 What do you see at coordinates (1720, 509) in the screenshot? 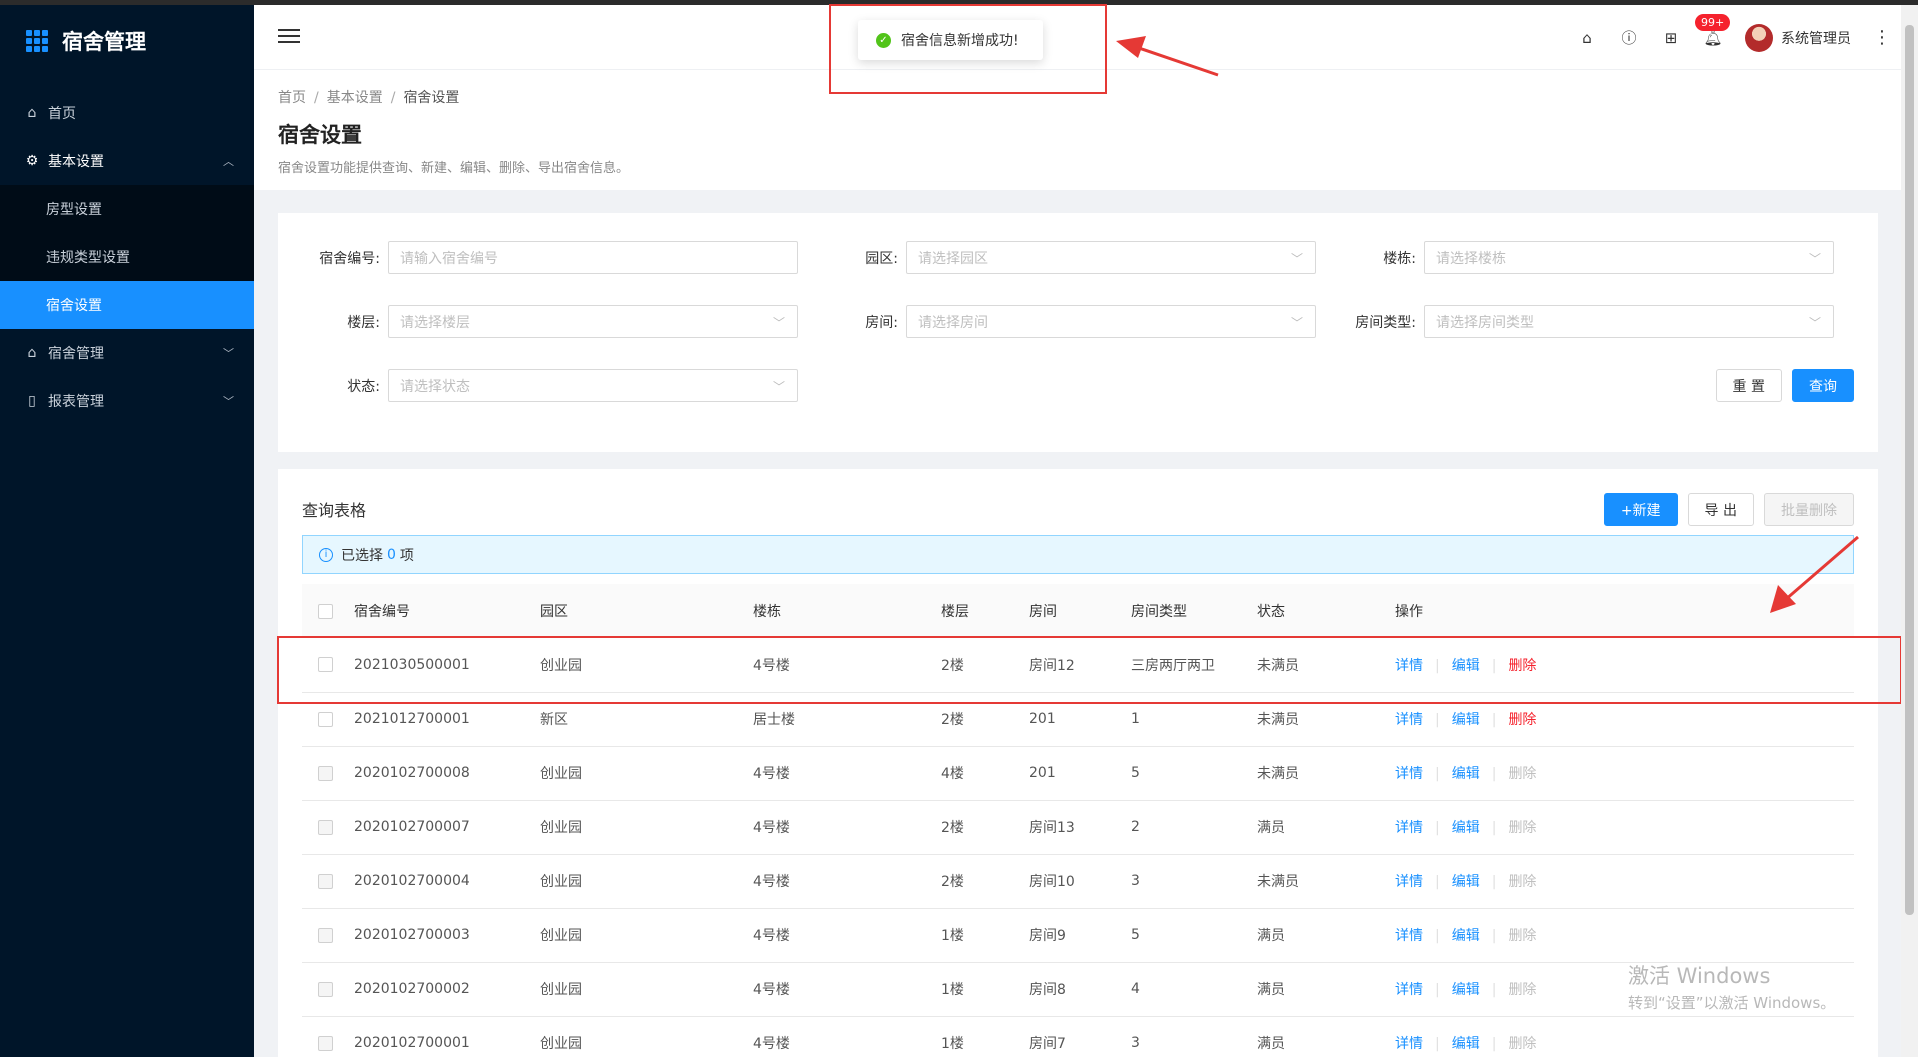
I see `export-button: 导 出` at bounding box center [1720, 509].